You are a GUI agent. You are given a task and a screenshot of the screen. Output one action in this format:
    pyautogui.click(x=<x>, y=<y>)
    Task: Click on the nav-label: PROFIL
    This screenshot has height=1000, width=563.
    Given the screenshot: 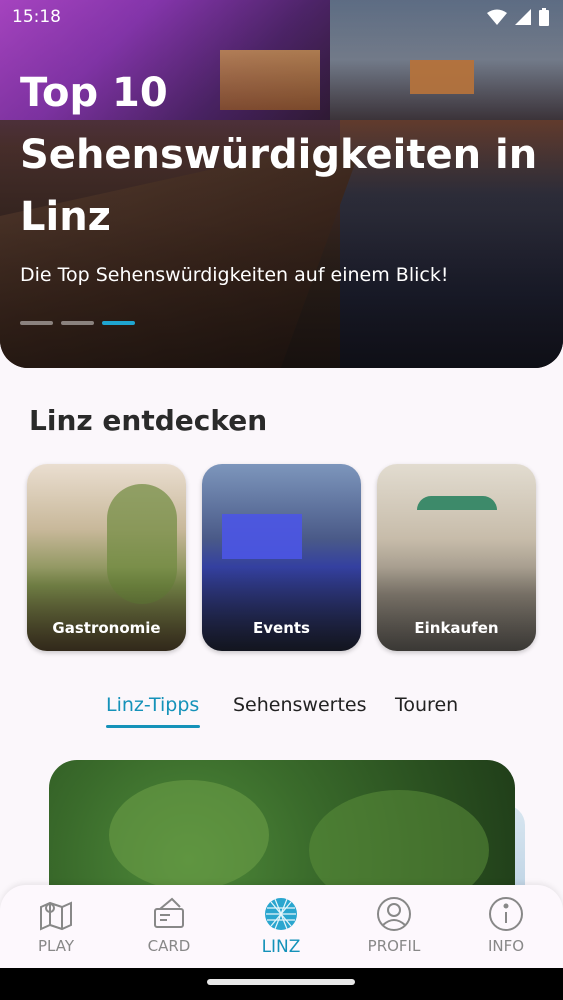 What is the action you would take?
    pyautogui.click(x=394, y=946)
    